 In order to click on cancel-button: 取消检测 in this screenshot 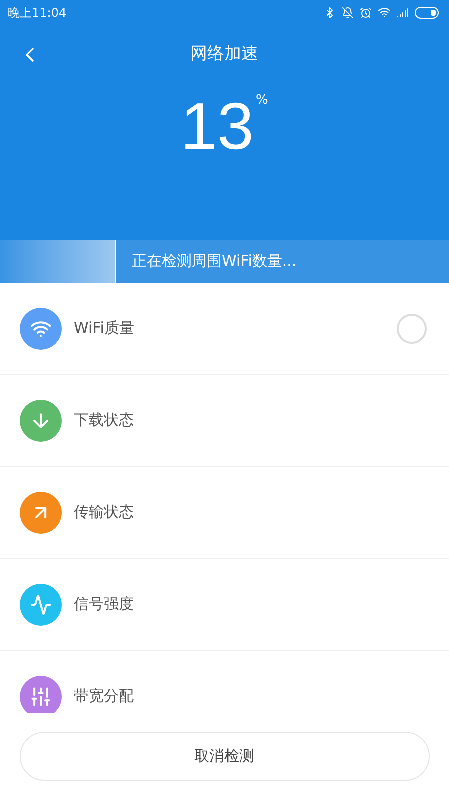, I will do `click(225, 756)`.